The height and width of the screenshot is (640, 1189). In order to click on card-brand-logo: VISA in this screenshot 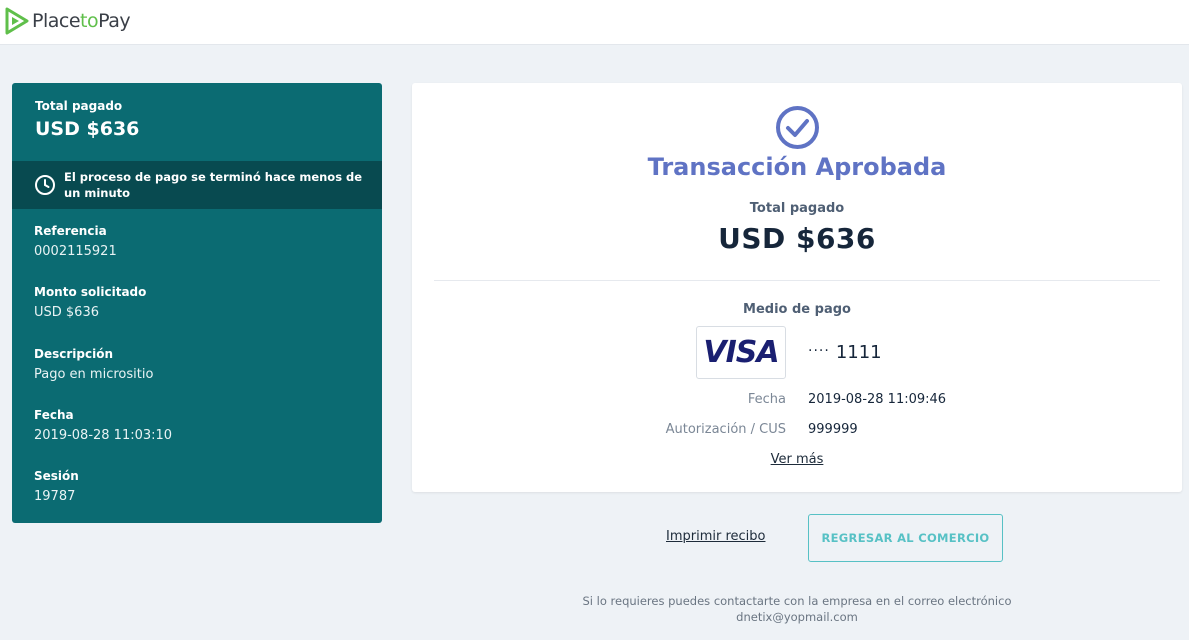, I will do `click(741, 352)`.